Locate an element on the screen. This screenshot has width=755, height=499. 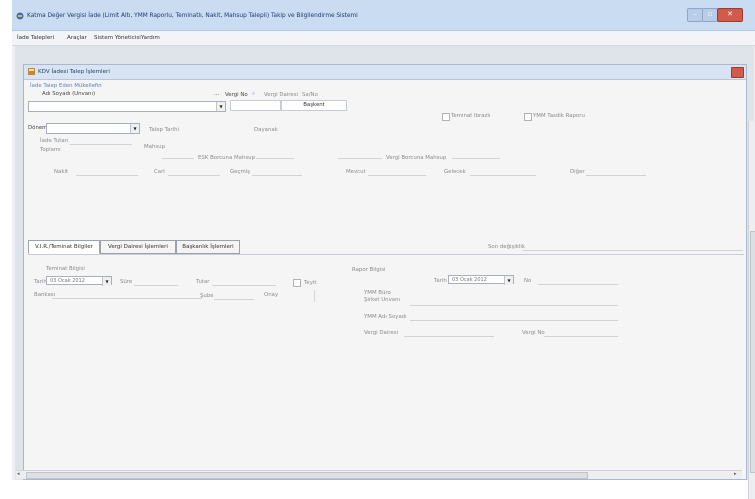
rapor-tarih-picker: 03 Ocak 2012 ▼ is located at coordinates (481, 280).